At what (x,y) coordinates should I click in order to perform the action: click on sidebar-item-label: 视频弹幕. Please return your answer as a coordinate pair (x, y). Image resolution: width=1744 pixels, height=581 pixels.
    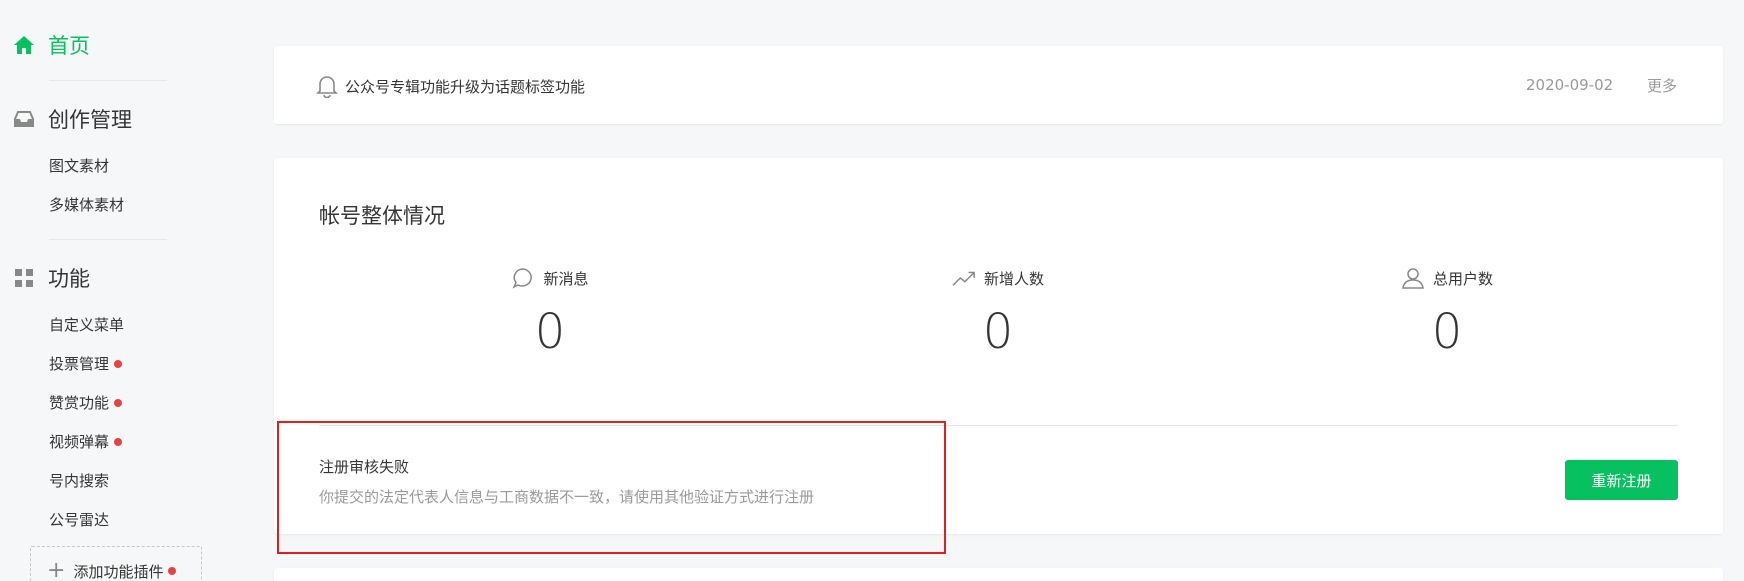
    Looking at the image, I should click on (79, 442).